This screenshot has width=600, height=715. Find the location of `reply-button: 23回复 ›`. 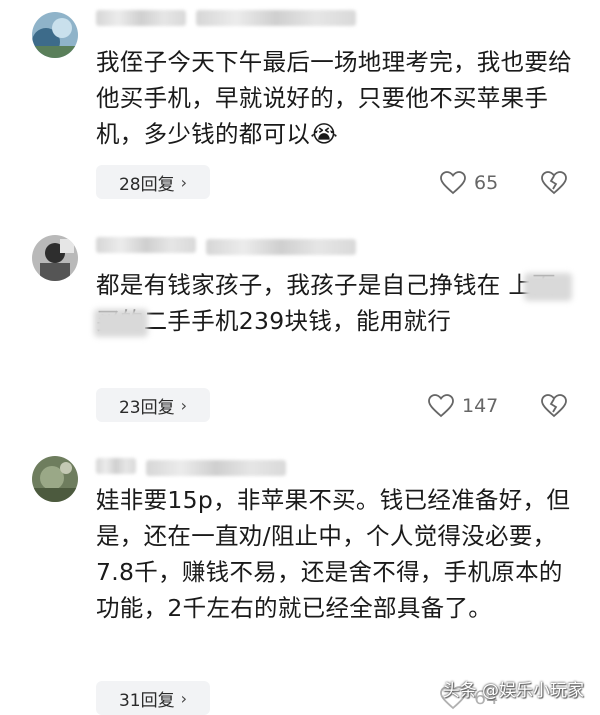

reply-button: 23回复 › is located at coordinates (153, 405).